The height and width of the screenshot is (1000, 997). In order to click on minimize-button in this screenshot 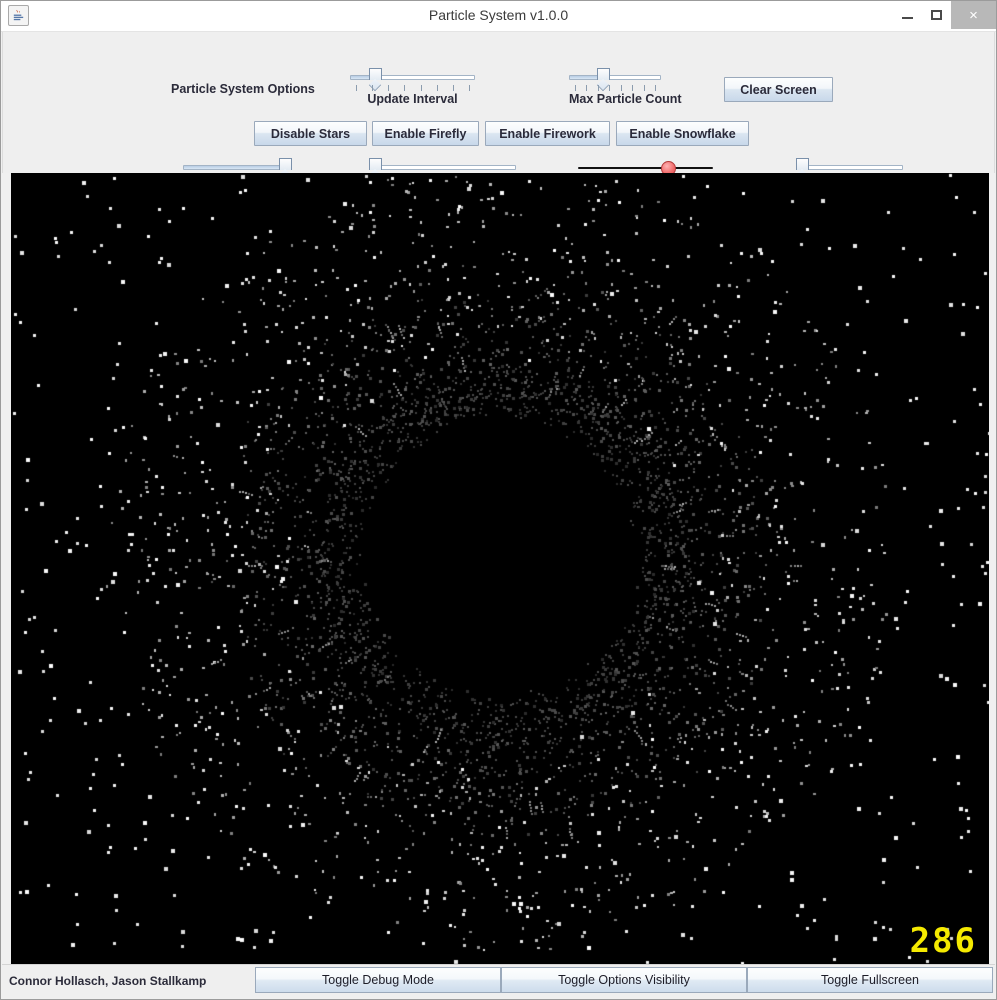, I will do `click(907, 15)`.